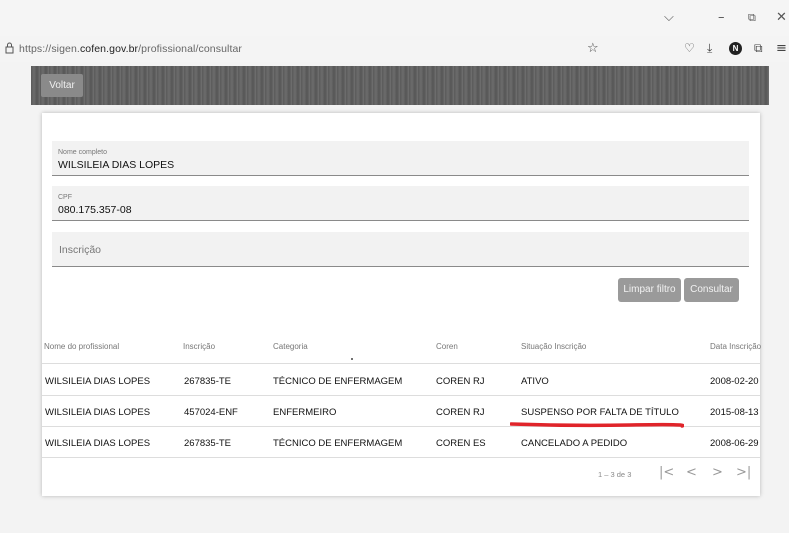 Image resolution: width=789 pixels, height=533 pixels. What do you see at coordinates (649, 290) in the screenshot?
I see `clear-filter-button: Limpar filtro` at bounding box center [649, 290].